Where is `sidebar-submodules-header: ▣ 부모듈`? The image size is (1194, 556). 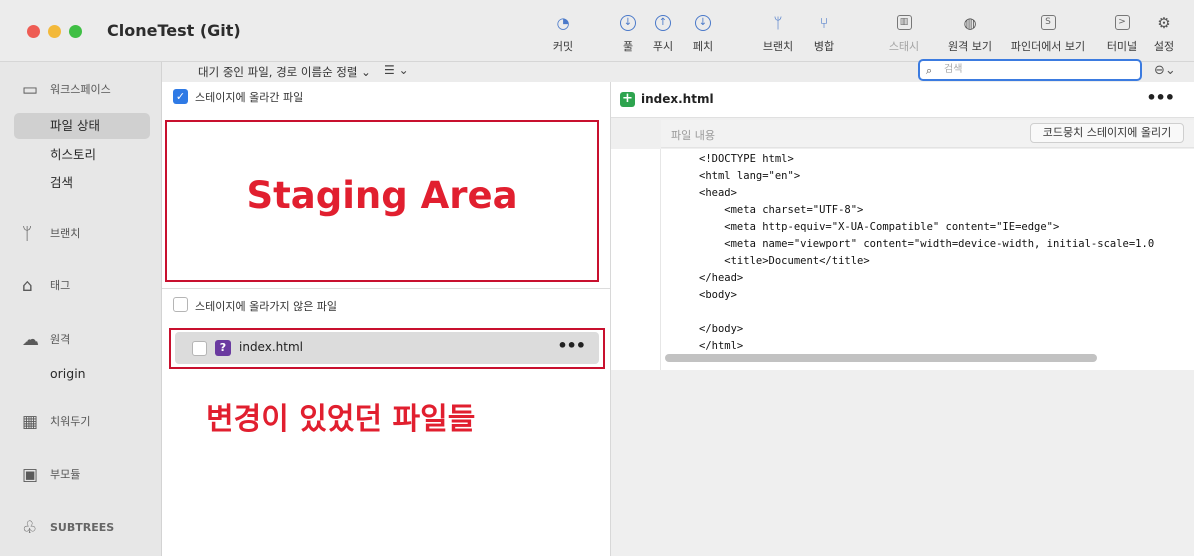
sidebar-submodules-header: ▣ 부모듈 is located at coordinates (51, 475).